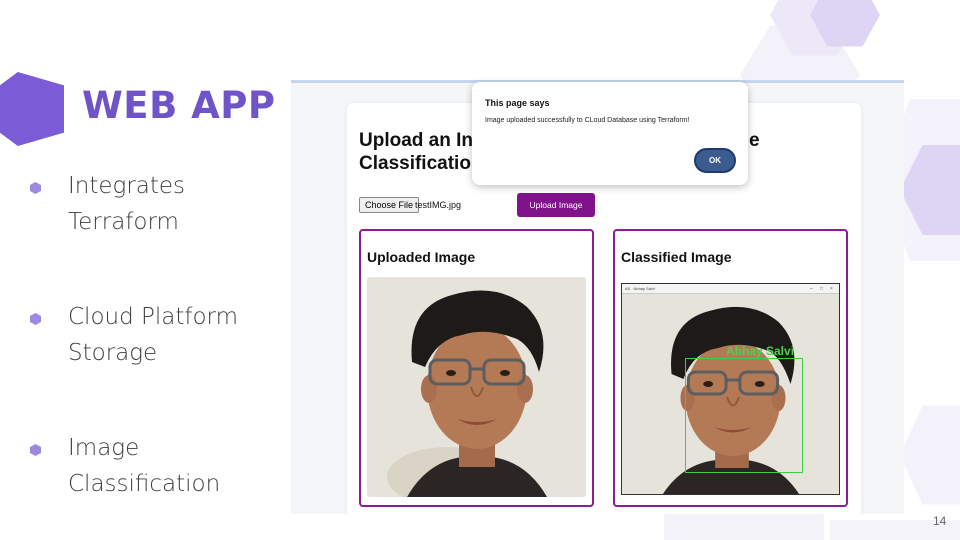 The width and height of the screenshot is (960, 540). What do you see at coordinates (676, 257) in the screenshot?
I see `panel-title: Classified Image` at bounding box center [676, 257].